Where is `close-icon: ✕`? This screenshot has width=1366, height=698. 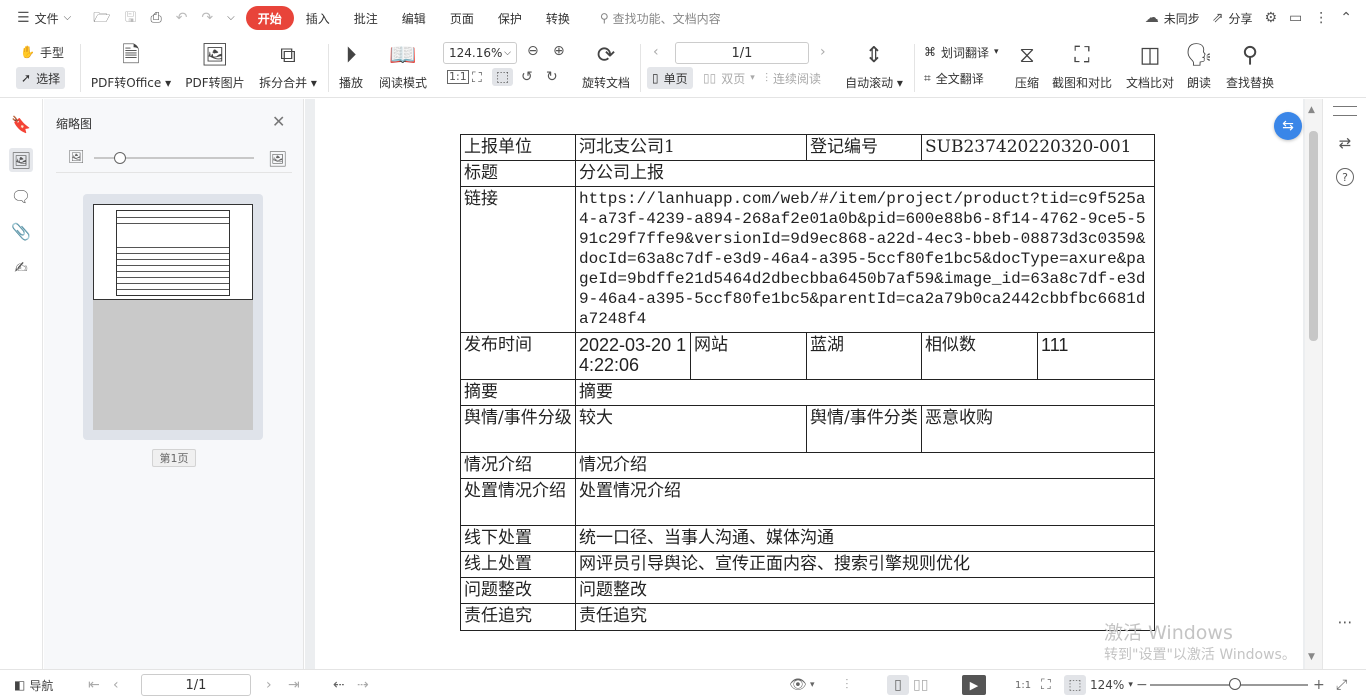
close-icon: ✕ is located at coordinates (278, 121).